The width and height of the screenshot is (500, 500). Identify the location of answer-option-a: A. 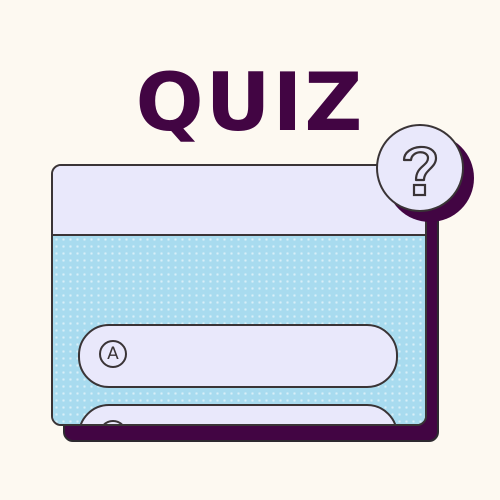
(238, 356).